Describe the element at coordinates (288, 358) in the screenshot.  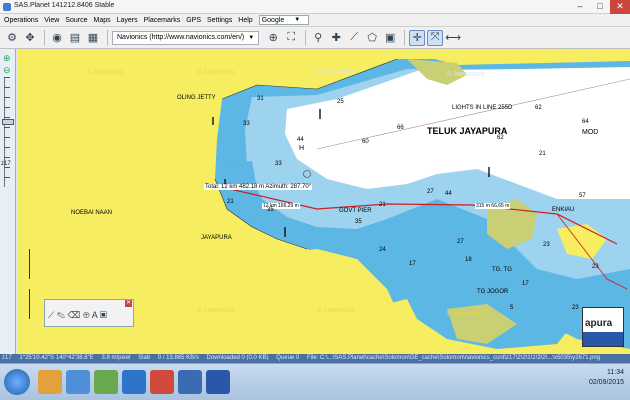
I see `status-queue: Queue 0` at that location.